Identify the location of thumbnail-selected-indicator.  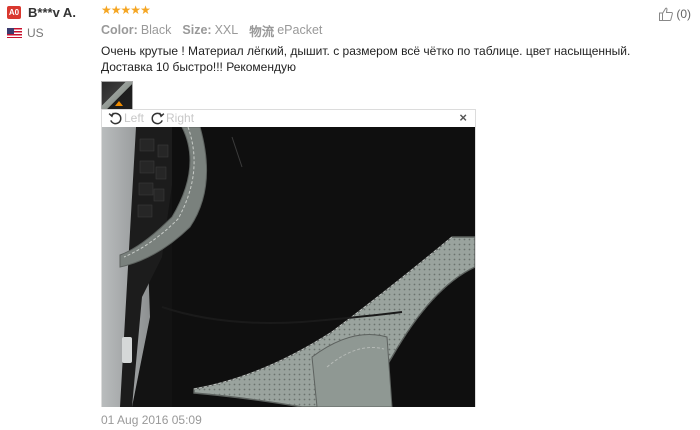
(119, 103).